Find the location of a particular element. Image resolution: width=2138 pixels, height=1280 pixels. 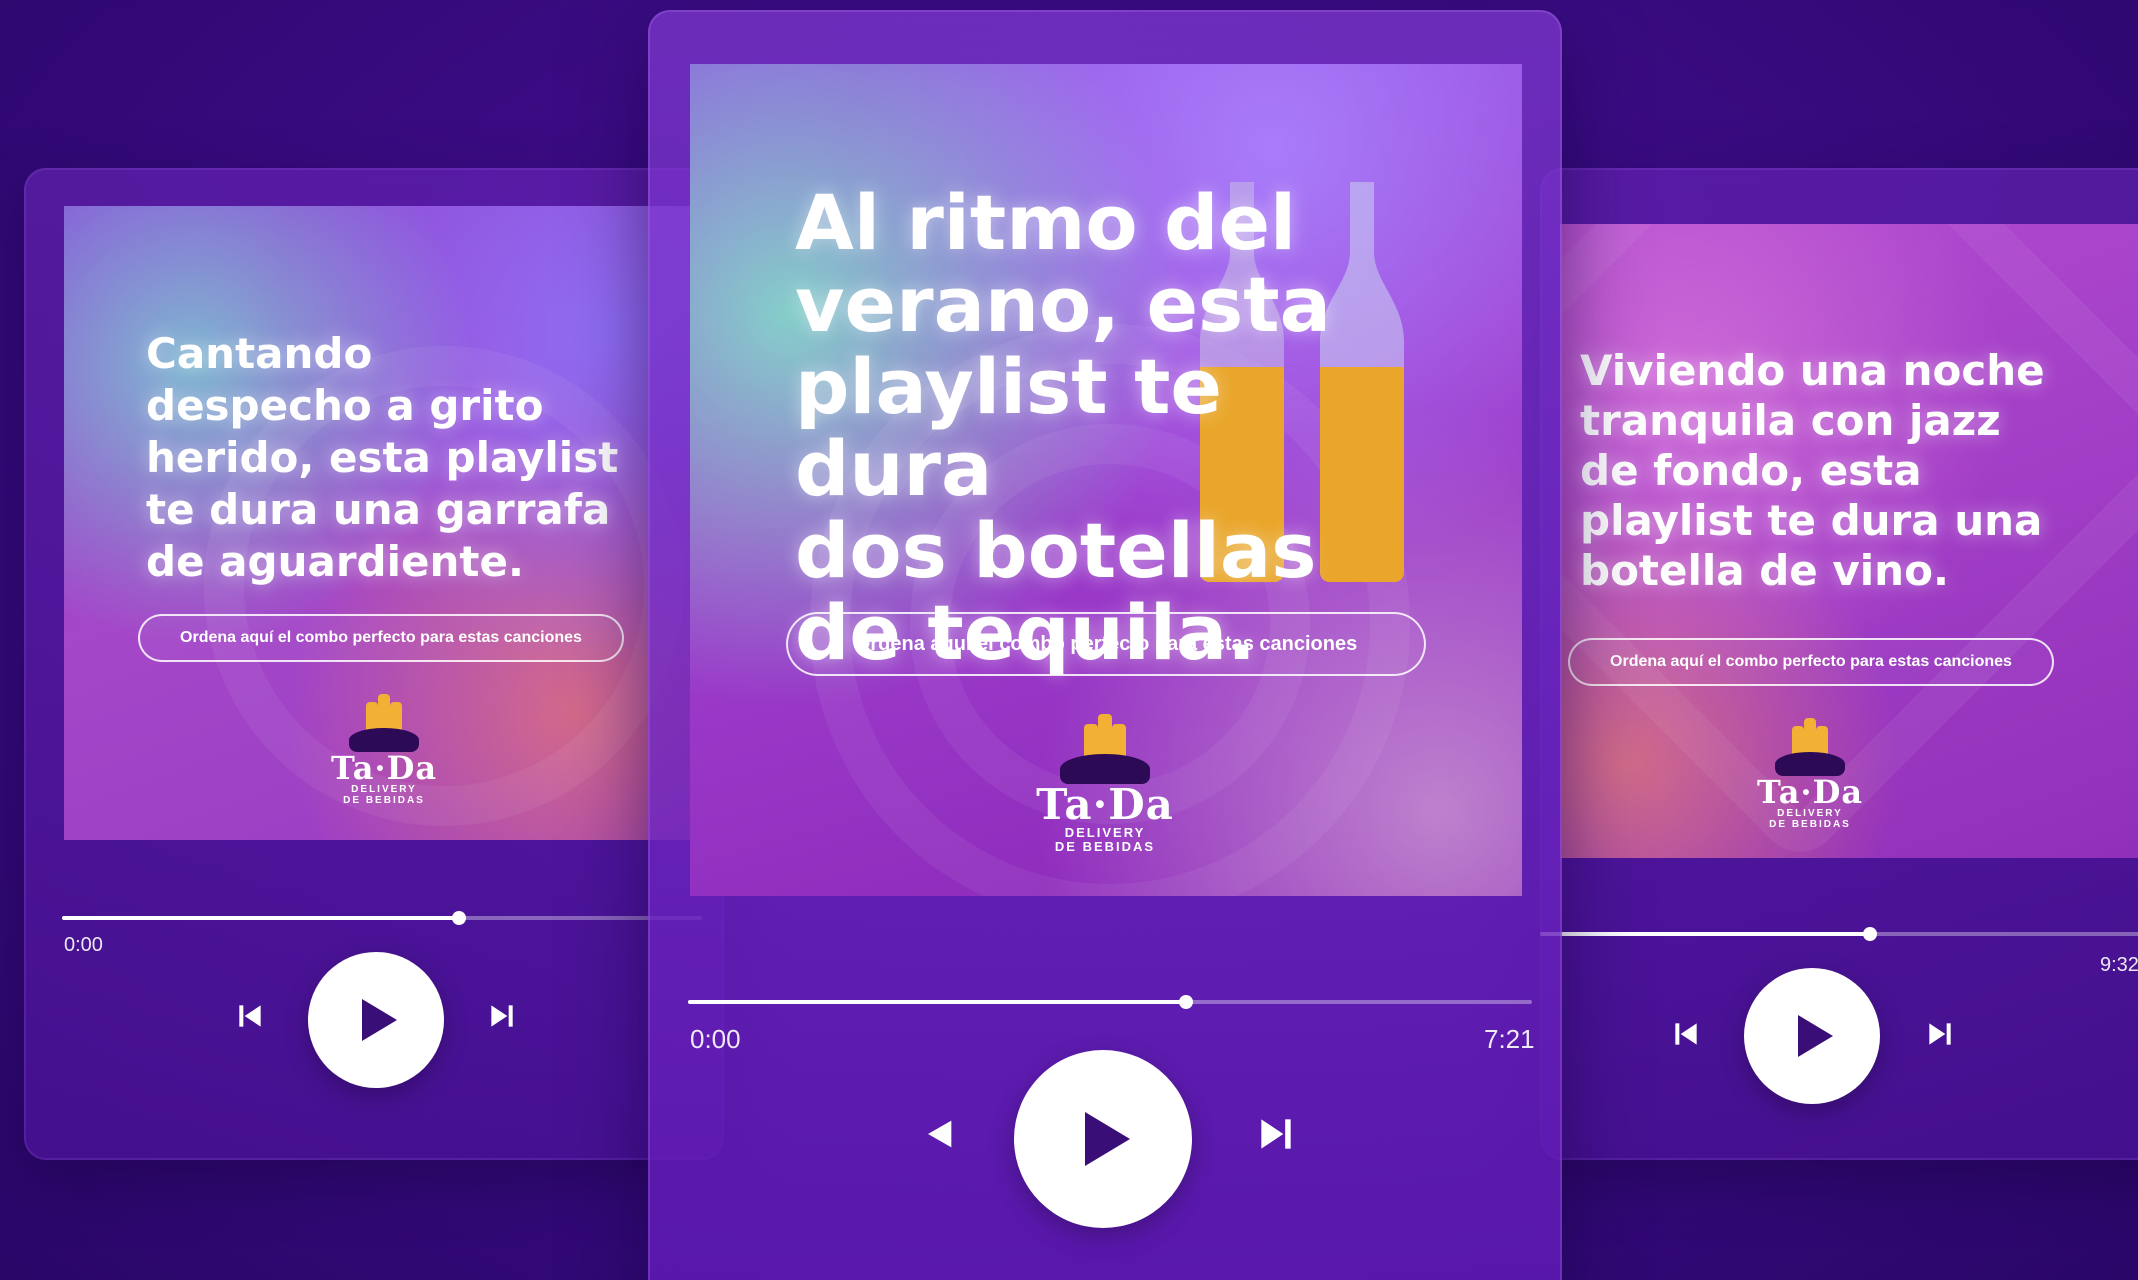

play-button-left is located at coordinates (376, 1020).